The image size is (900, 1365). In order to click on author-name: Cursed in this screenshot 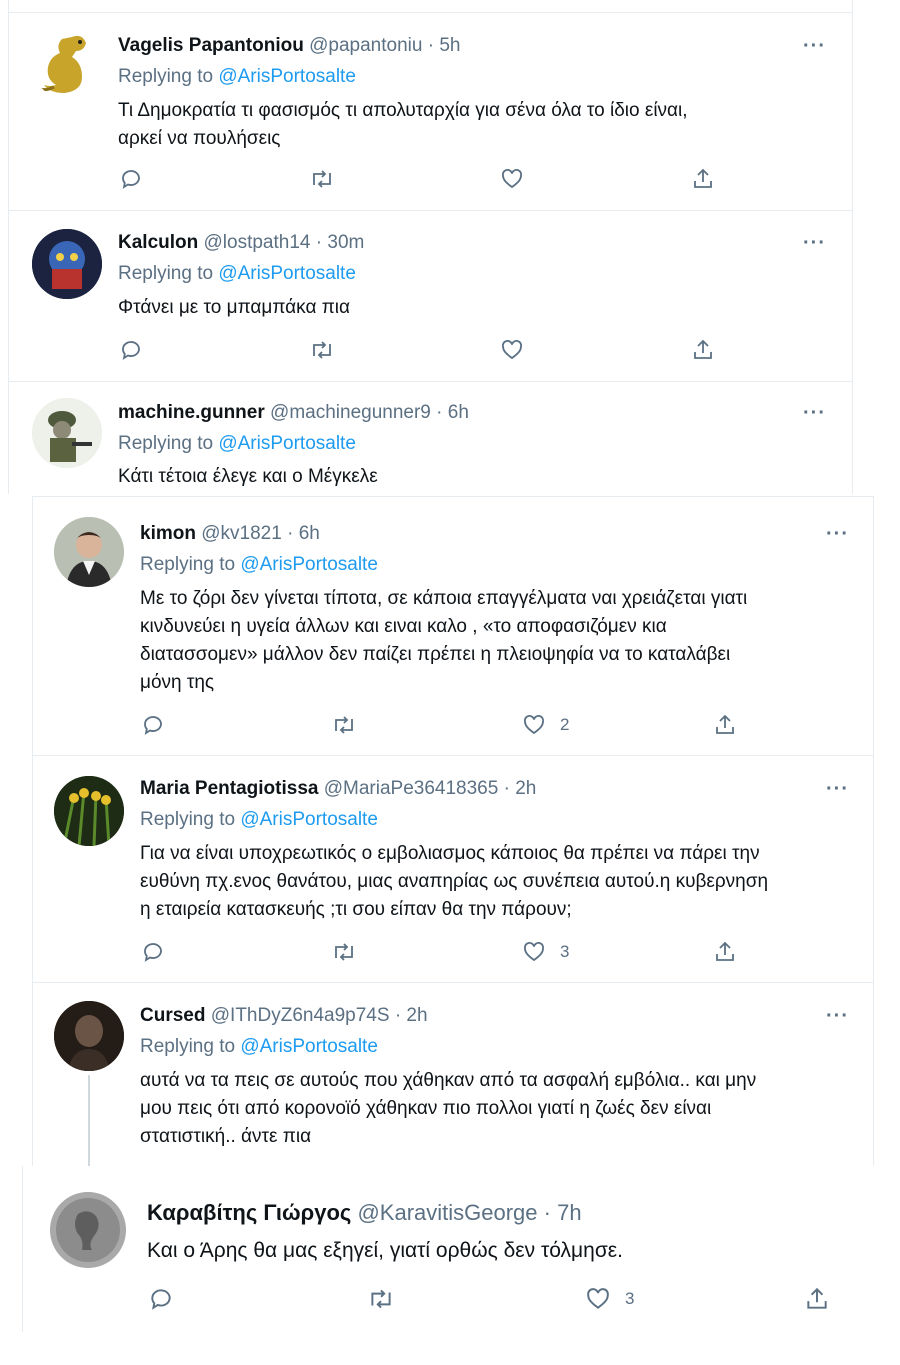, I will do `click(172, 1015)`.